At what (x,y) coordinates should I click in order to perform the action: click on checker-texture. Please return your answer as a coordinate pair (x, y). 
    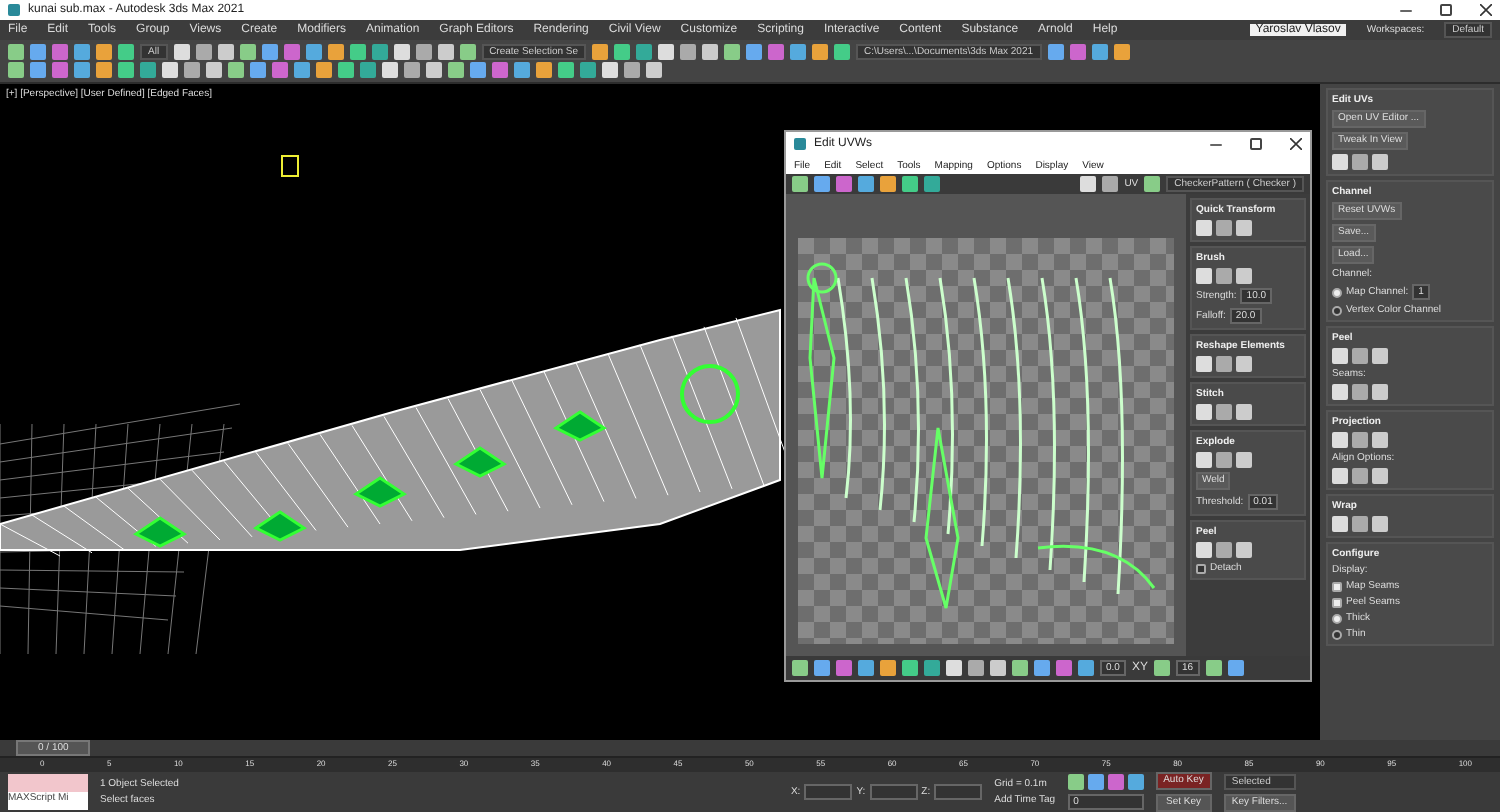
    Looking at the image, I should click on (986, 441).